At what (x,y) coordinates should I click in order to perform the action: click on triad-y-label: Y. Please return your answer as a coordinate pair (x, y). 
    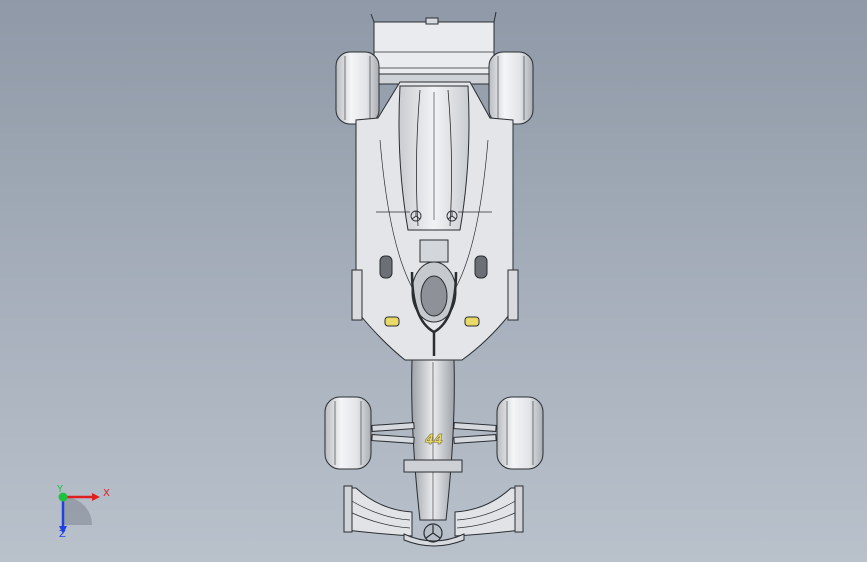
    Looking at the image, I should click on (60, 489).